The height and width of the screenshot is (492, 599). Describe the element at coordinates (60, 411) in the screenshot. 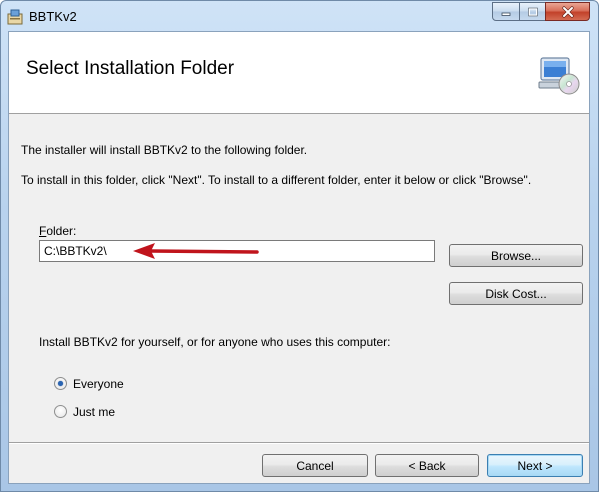

I see `radio-just-me` at that location.